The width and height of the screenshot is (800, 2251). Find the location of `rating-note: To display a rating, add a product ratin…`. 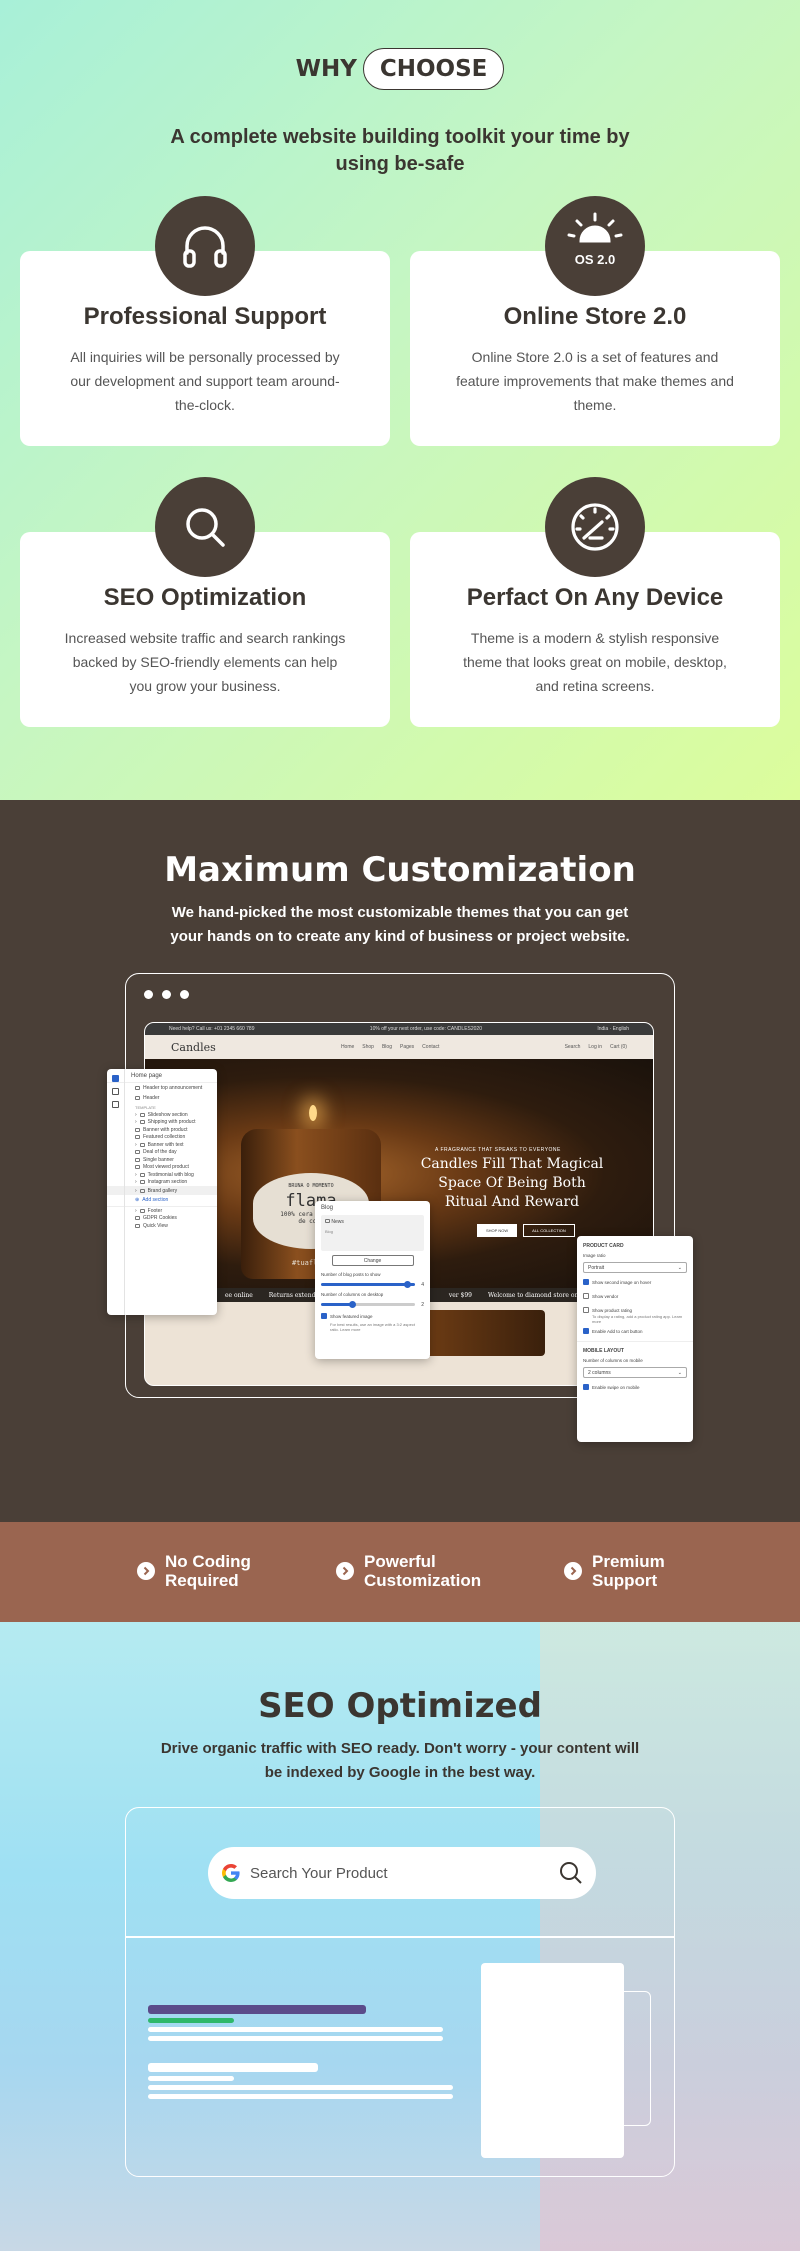

rating-note: To display a rating, add a product ratin… is located at coordinates (637, 1319).